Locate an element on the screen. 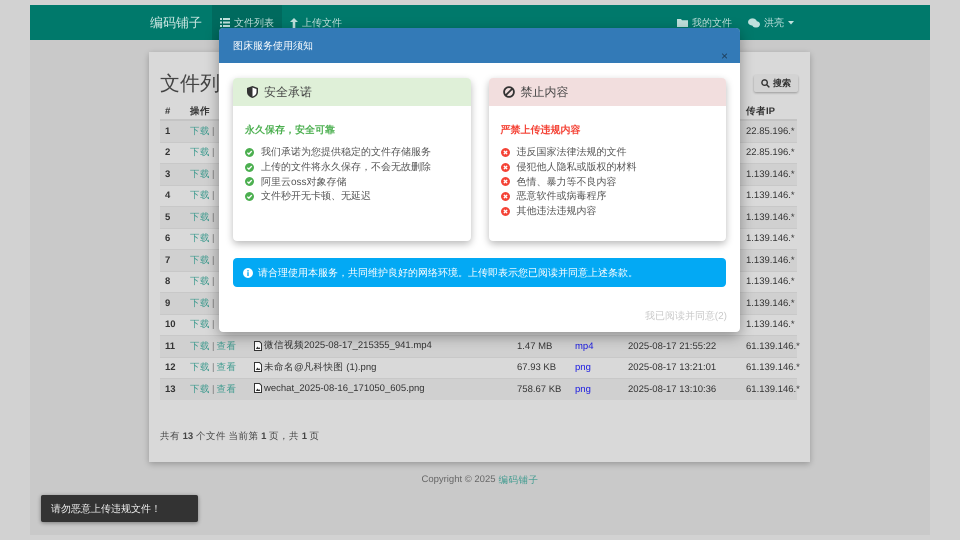  list-item: 其他违法违规内容 is located at coordinates (556, 211).